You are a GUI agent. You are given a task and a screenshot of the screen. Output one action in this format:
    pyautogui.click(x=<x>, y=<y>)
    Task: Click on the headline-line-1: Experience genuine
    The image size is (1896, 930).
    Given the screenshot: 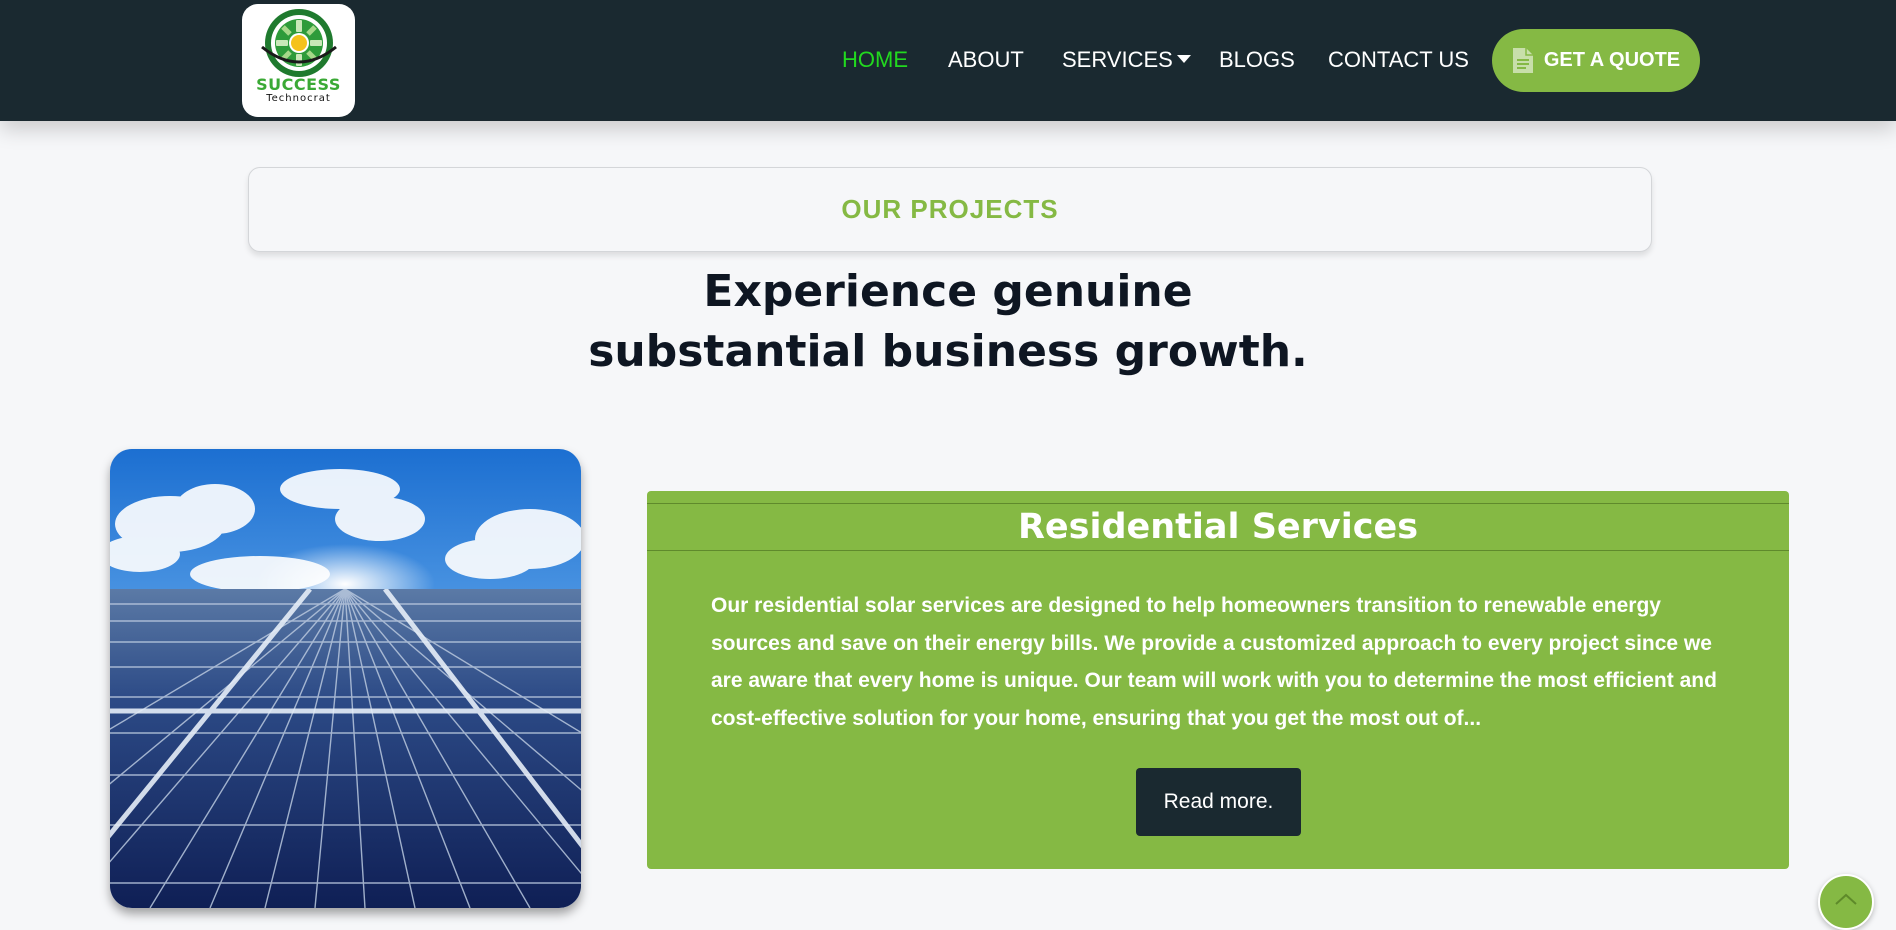 What is the action you would take?
    pyautogui.click(x=948, y=291)
    